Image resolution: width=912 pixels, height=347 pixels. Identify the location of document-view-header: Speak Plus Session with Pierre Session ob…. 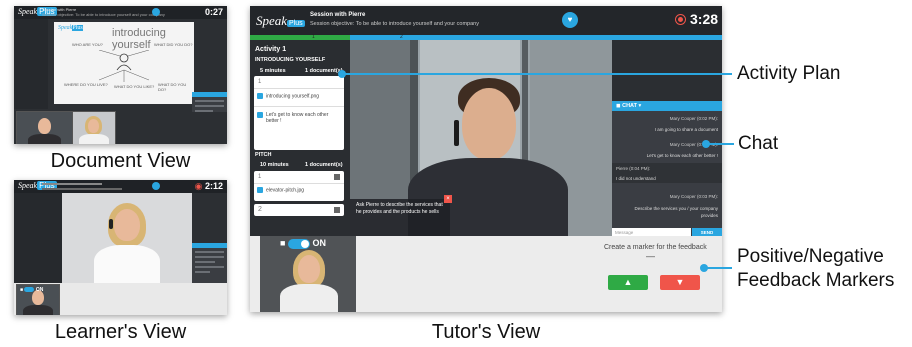
(120, 12).